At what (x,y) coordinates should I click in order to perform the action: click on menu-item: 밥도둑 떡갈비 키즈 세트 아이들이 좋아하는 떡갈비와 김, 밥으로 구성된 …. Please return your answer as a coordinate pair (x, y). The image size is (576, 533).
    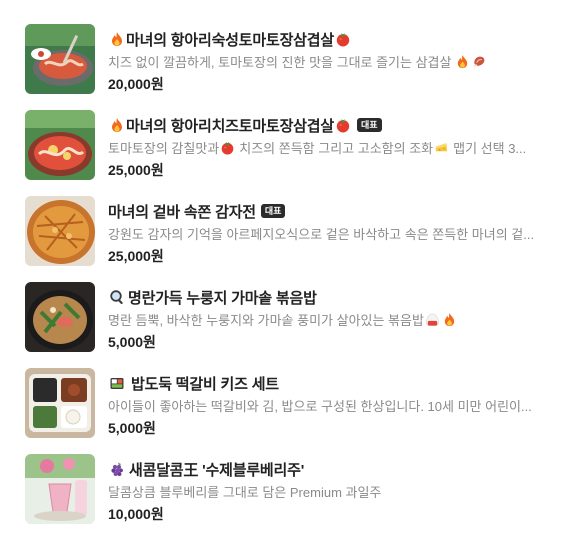
    Looking at the image, I should click on (295, 404).